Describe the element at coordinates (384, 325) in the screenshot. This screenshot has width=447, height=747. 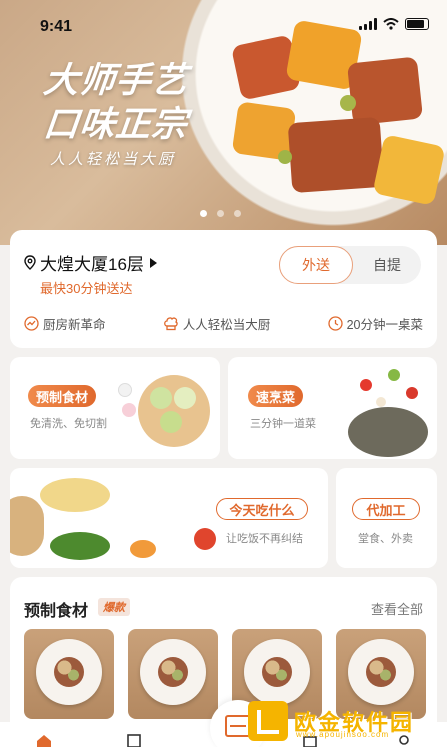
I see `feature-label: 20分钟一桌菜` at that location.